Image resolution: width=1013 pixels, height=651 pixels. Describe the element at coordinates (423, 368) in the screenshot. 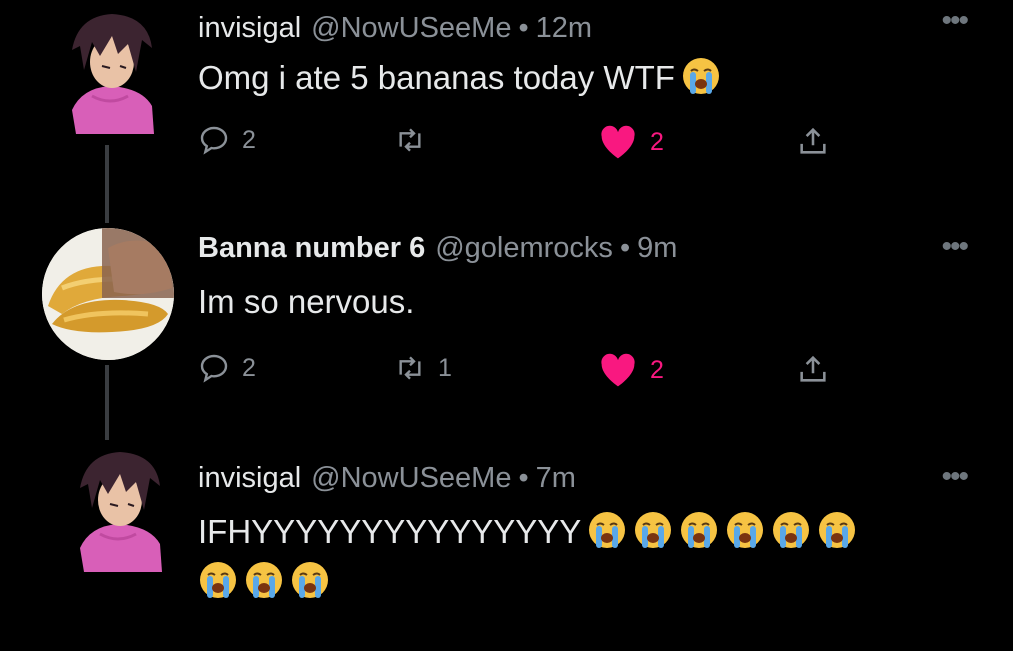

I see `retweet-button: 1` at that location.